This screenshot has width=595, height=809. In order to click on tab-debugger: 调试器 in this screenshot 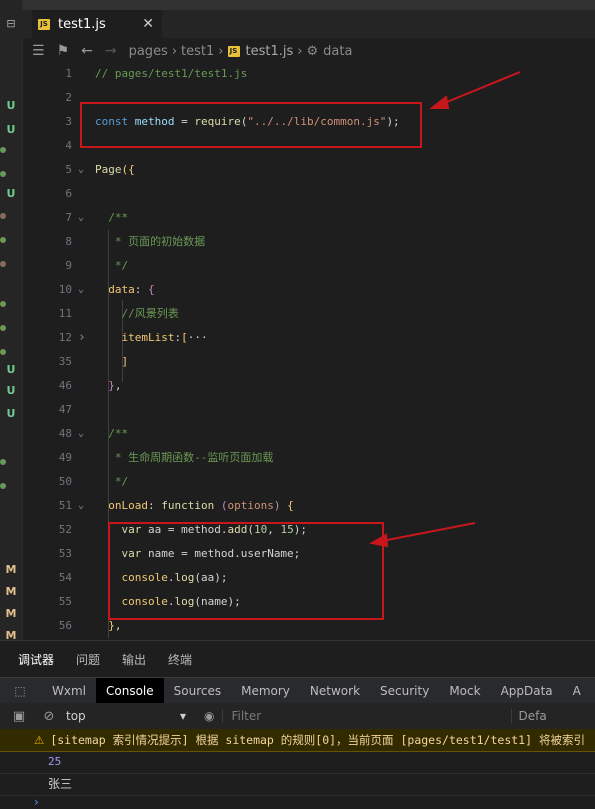, I will do `click(36, 659)`.